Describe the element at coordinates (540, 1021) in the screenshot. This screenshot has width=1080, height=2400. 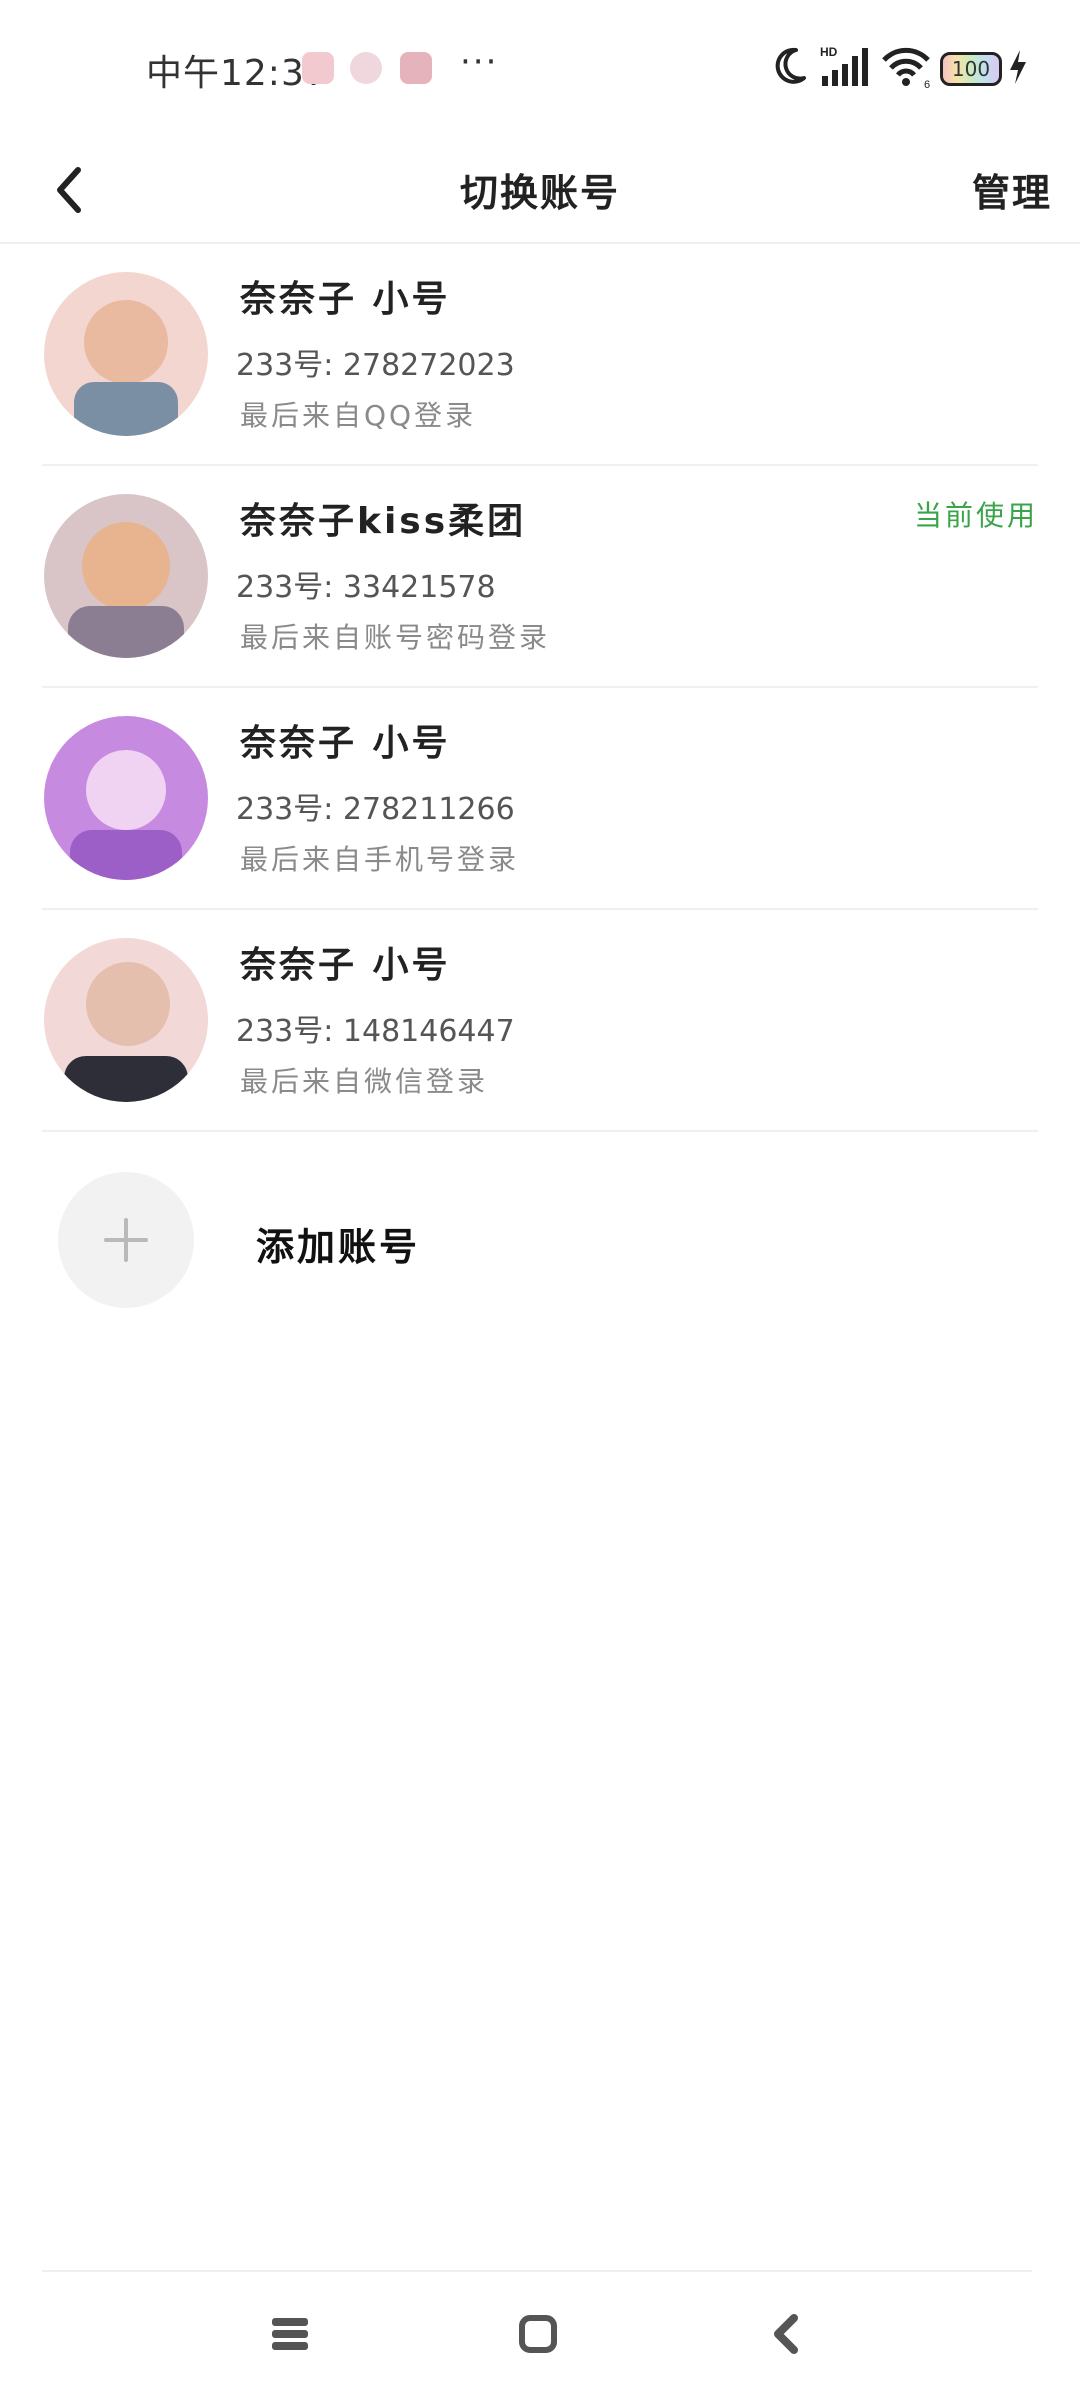
I see `account-item: 奈奈子 小号 233号: 148146447 最后来自微信登录` at that location.